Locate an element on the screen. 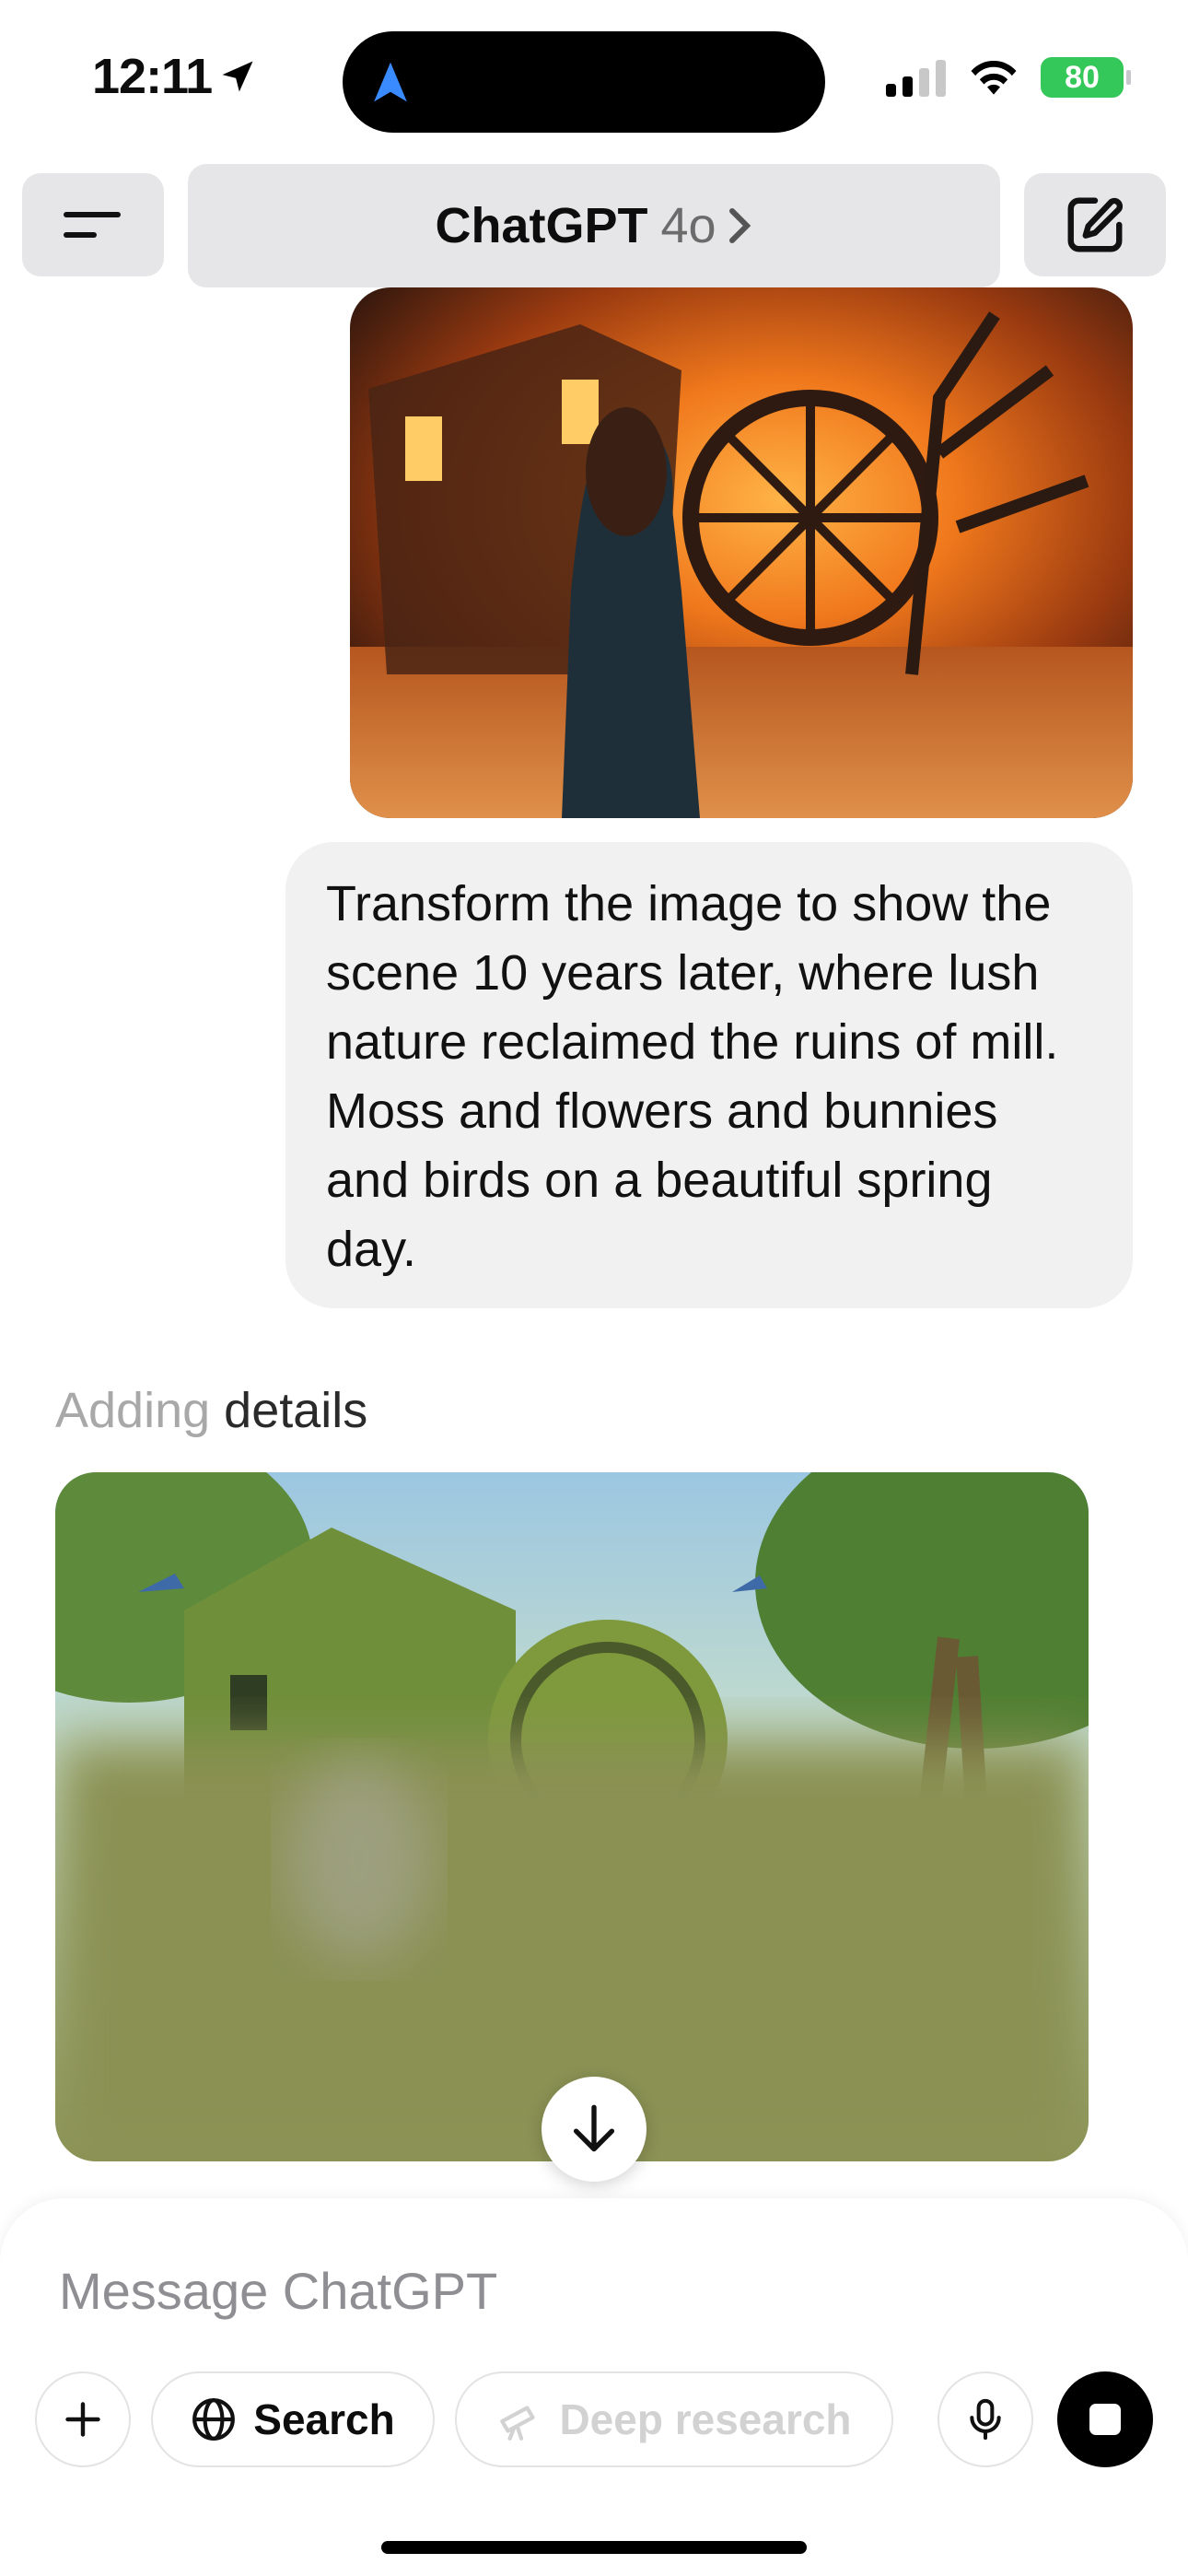 This screenshot has width=1188, height=2576. menu-icon is located at coordinates (92, 225).